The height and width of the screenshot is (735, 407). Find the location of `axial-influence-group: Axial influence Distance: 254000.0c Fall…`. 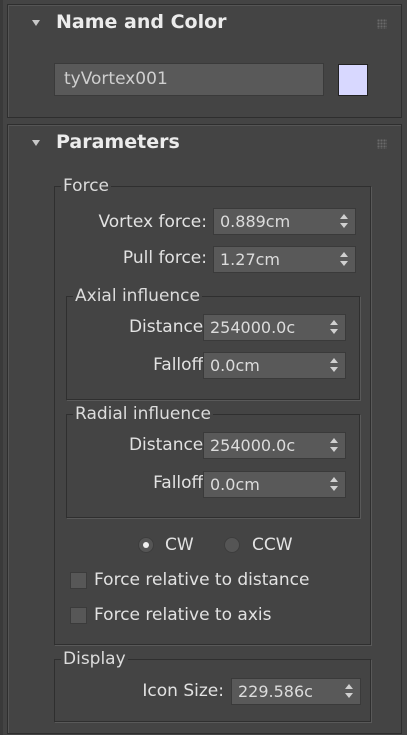

axial-influence-group: Axial influence Distance: 254000.0c Fall… is located at coordinates (213, 343).